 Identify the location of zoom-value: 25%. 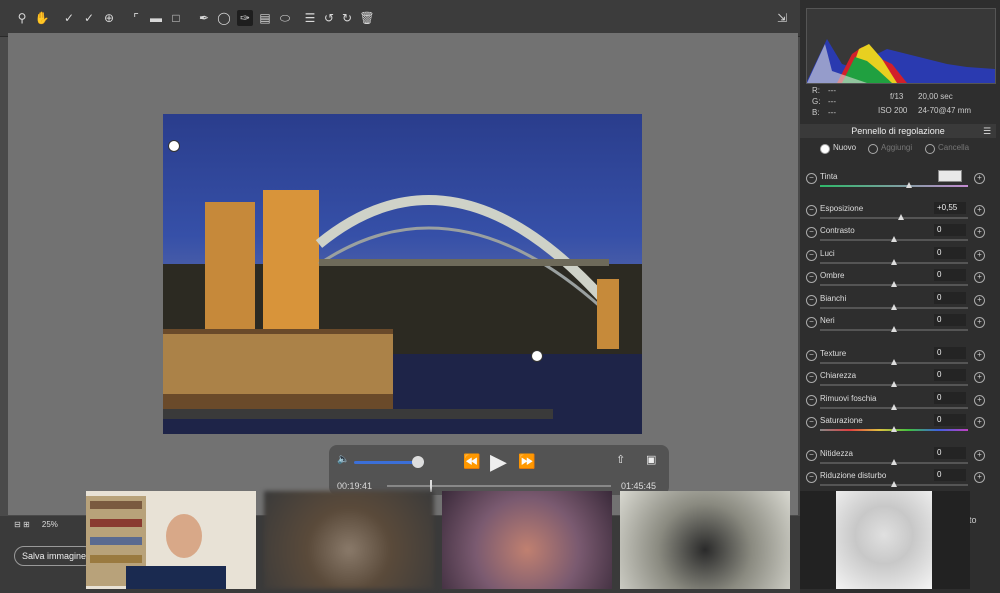
(50, 524).